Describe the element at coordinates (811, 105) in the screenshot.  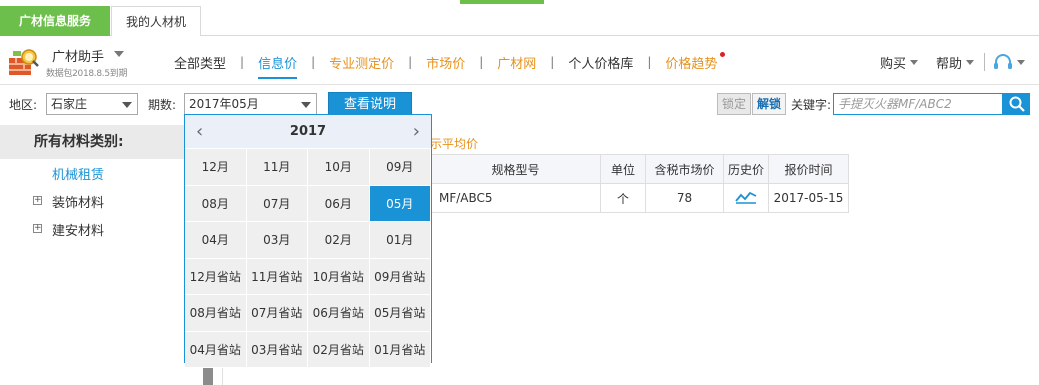
I see `keyword-label: 关键字:` at that location.